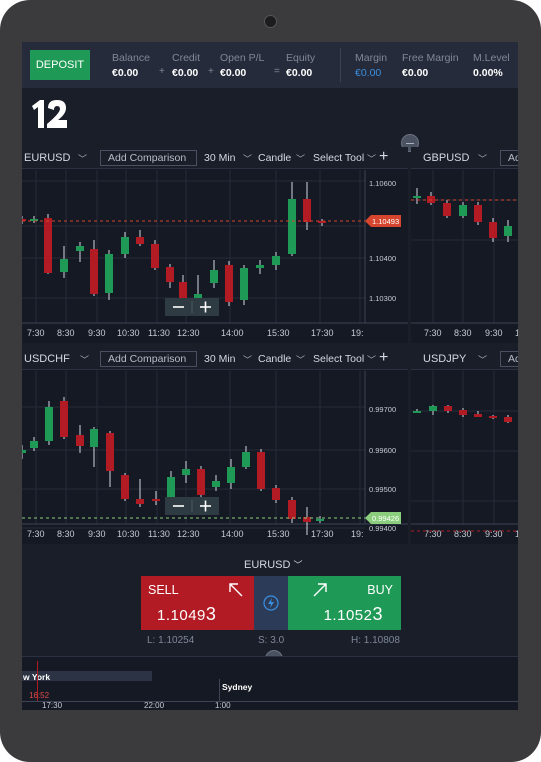 The height and width of the screenshot is (762, 541). Describe the element at coordinates (322, 333) in the screenshot. I see `time-tick-label: 17:30` at that location.